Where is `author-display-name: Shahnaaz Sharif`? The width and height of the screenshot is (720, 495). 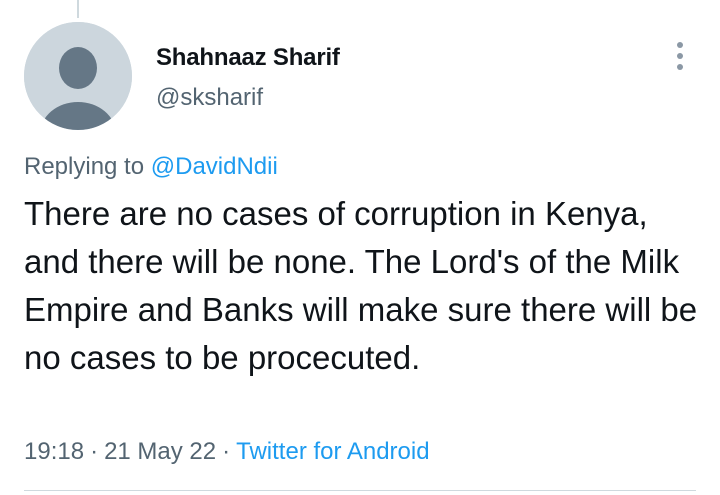
author-display-name: Shahnaaz Sharif is located at coordinates (248, 58).